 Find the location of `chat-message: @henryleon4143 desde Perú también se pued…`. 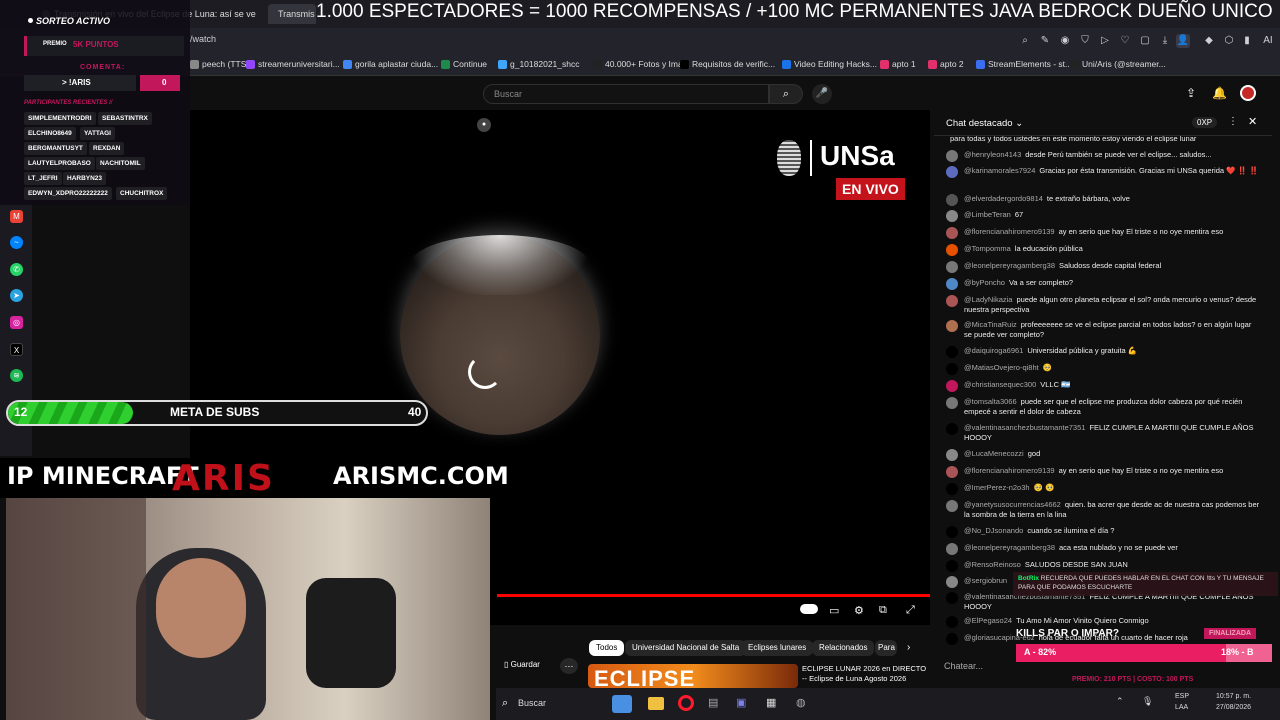

chat-message: @henryleon4143 desde Perú también se pued… is located at coordinates (1103, 156).